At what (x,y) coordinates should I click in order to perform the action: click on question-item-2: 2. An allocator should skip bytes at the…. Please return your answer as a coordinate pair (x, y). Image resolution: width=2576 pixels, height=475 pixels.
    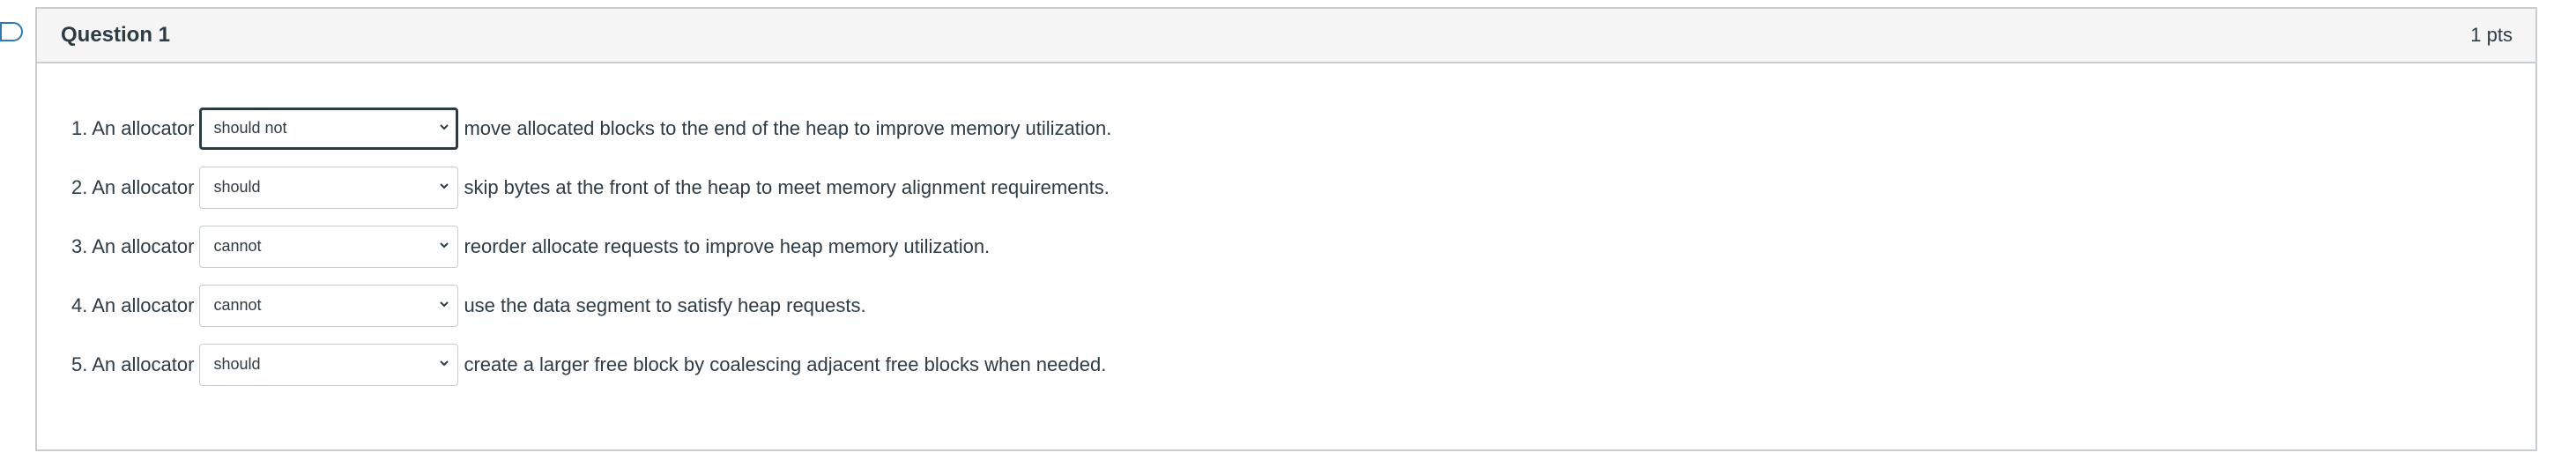
    Looking at the image, I should click on (590, 188).